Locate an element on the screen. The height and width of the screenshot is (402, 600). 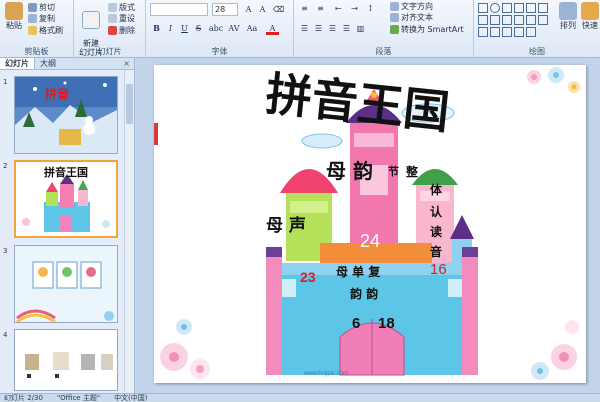
shape-callout-icon is located at coordinates (495, 32).